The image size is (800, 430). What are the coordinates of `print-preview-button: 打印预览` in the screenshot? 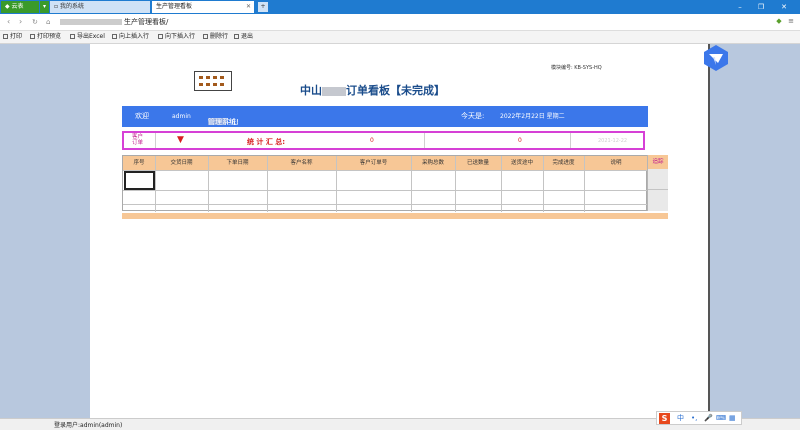 It's located at (45, 37).